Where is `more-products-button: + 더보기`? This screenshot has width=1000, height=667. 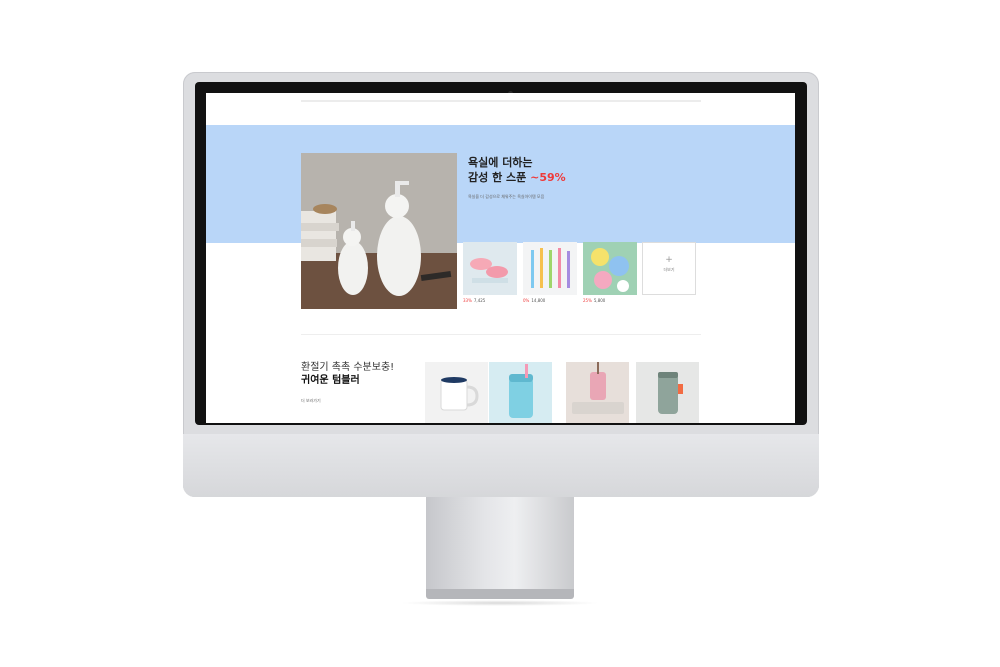
more-products-button: + 더보기 is located at coordinates (669, 268).